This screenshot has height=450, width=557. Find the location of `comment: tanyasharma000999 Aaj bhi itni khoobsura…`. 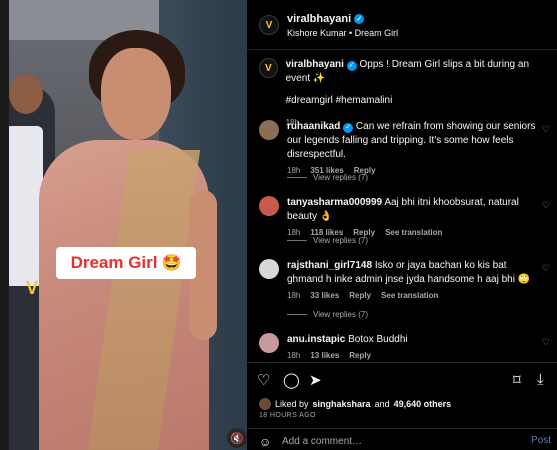

comment: tanyasharma000999 Aaj bhi itni khoobsura… is located at coordinates (406, 216).